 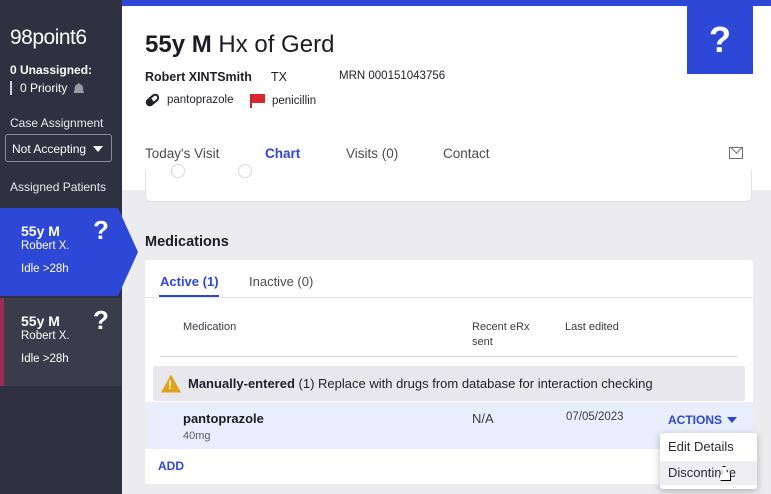 What do you see at coordinates (171, 383) in the screenshot?
I see `warning-icon` at bounding box center [171, 383].